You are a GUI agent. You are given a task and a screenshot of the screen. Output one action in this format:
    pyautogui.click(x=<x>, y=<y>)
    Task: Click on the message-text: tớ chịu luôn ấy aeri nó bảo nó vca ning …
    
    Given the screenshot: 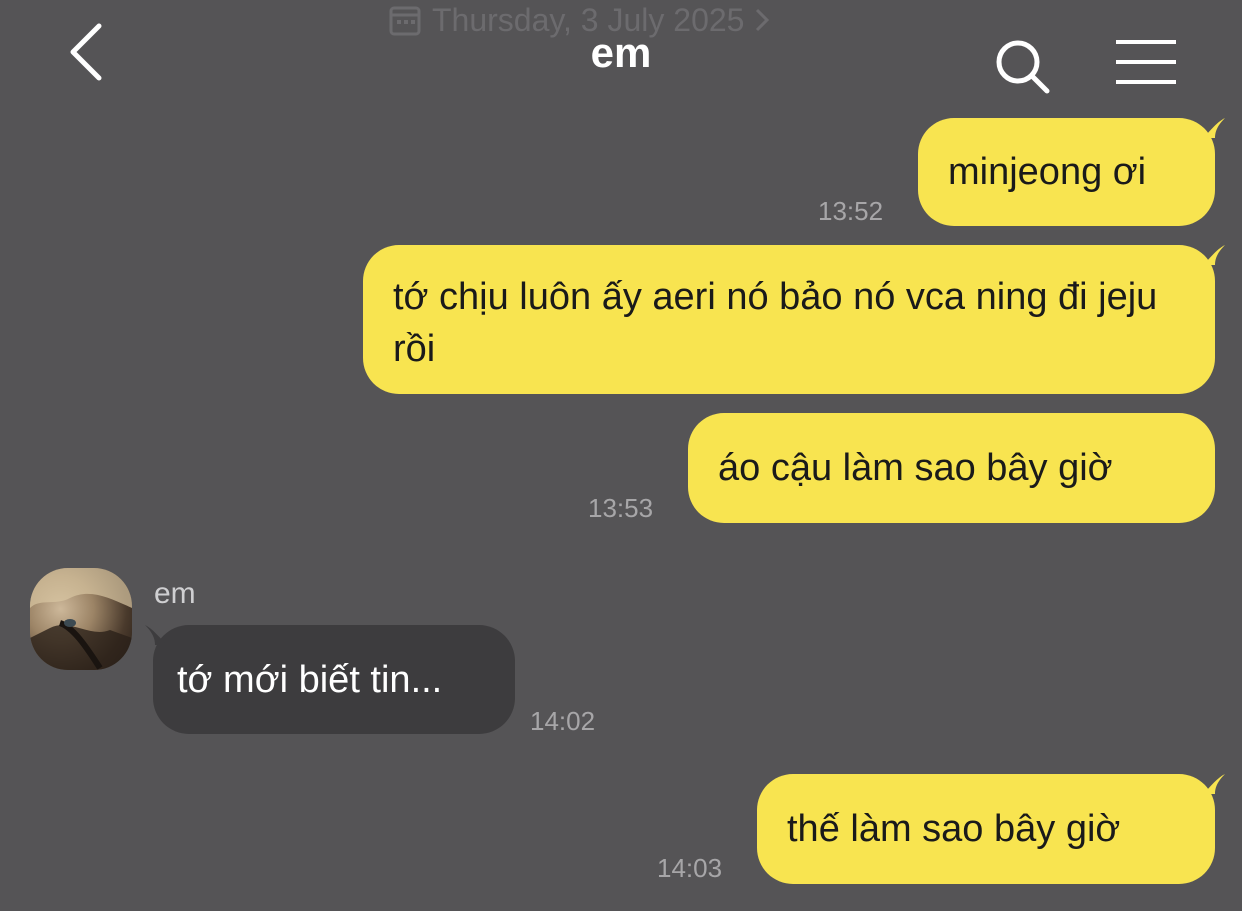 What is the action you would take?
    pyautogui.click(x=775, y=323)
    